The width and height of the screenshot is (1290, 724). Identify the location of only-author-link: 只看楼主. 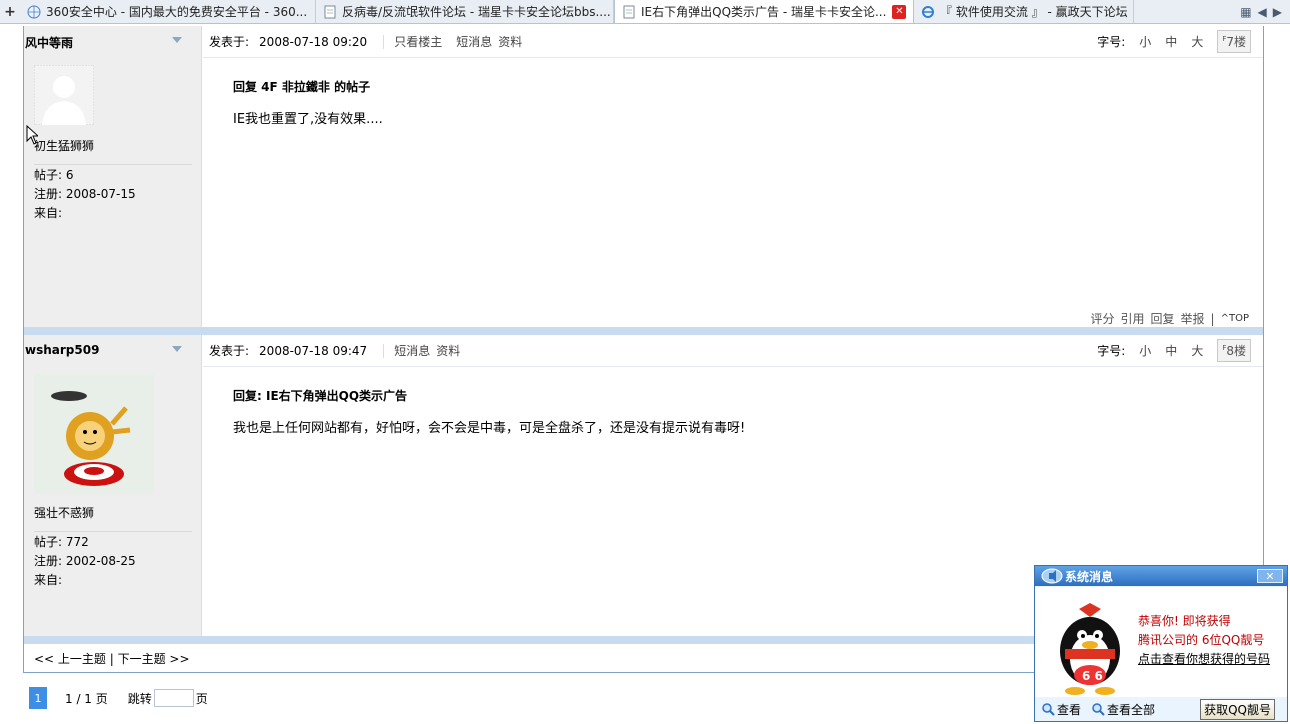
(418, 41).